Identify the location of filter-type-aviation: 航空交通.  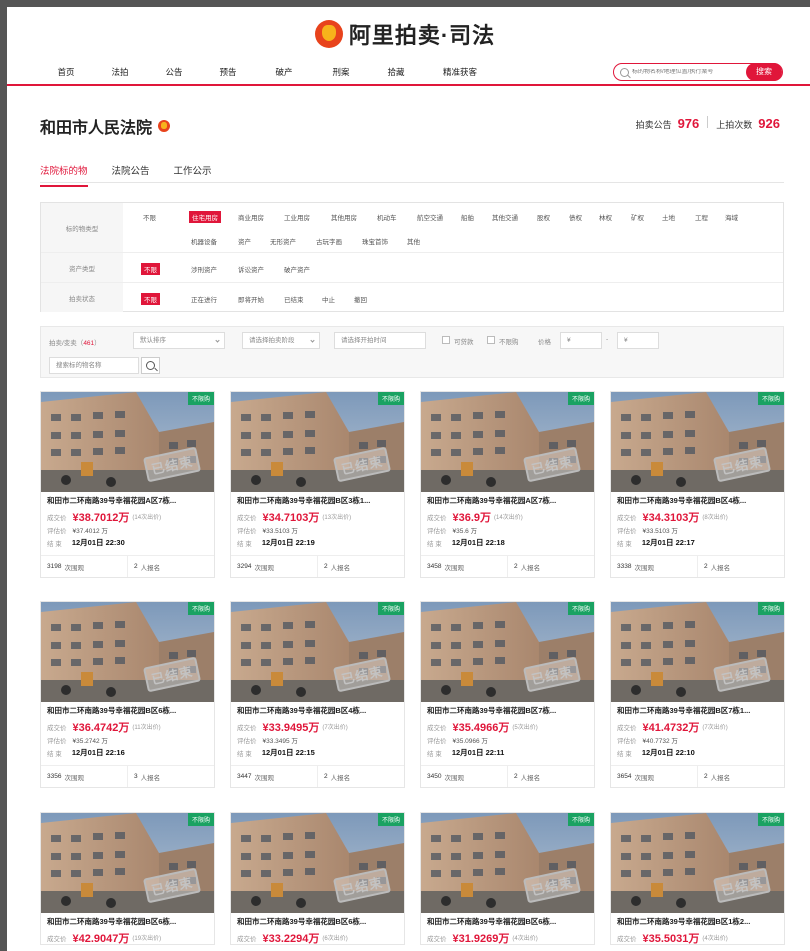
(430, 217).